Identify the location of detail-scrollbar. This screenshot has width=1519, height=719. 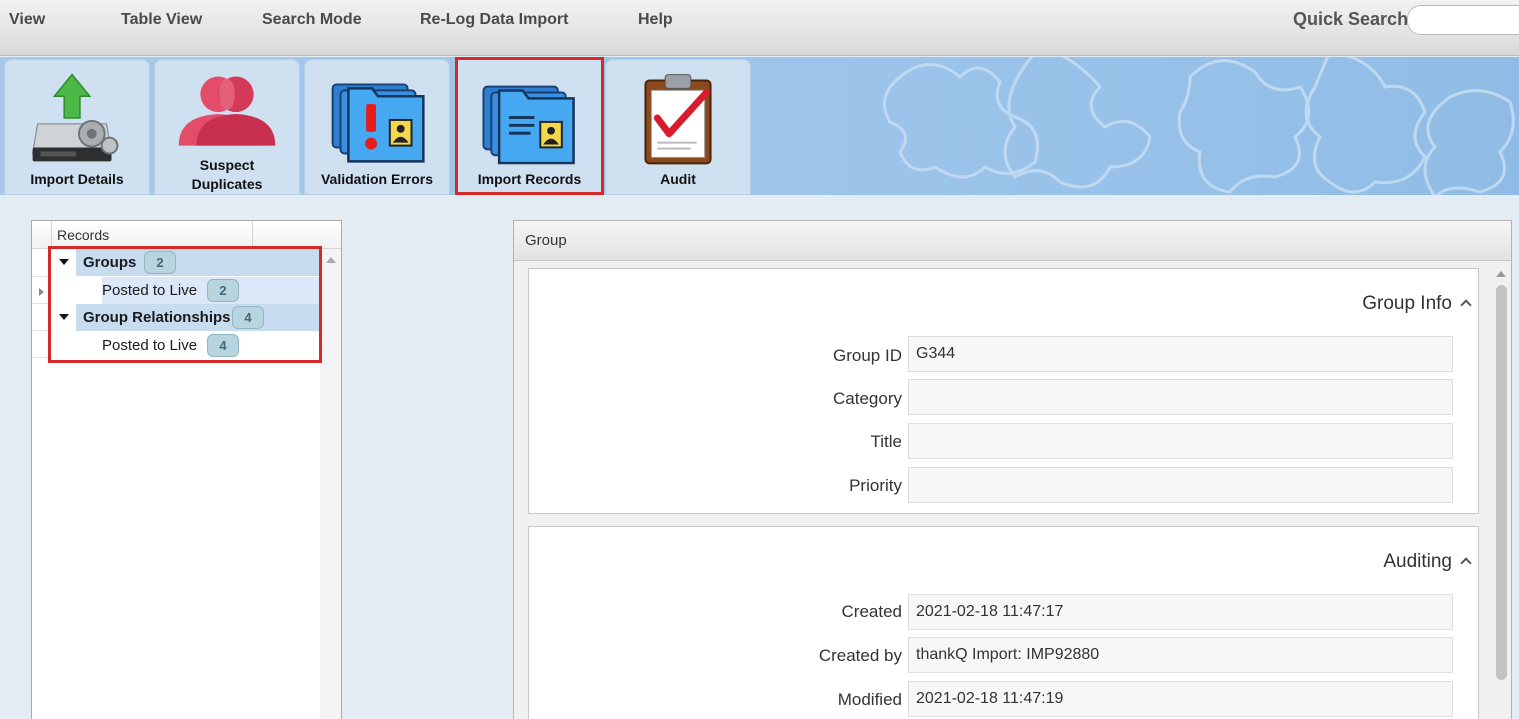
(1500, 492).